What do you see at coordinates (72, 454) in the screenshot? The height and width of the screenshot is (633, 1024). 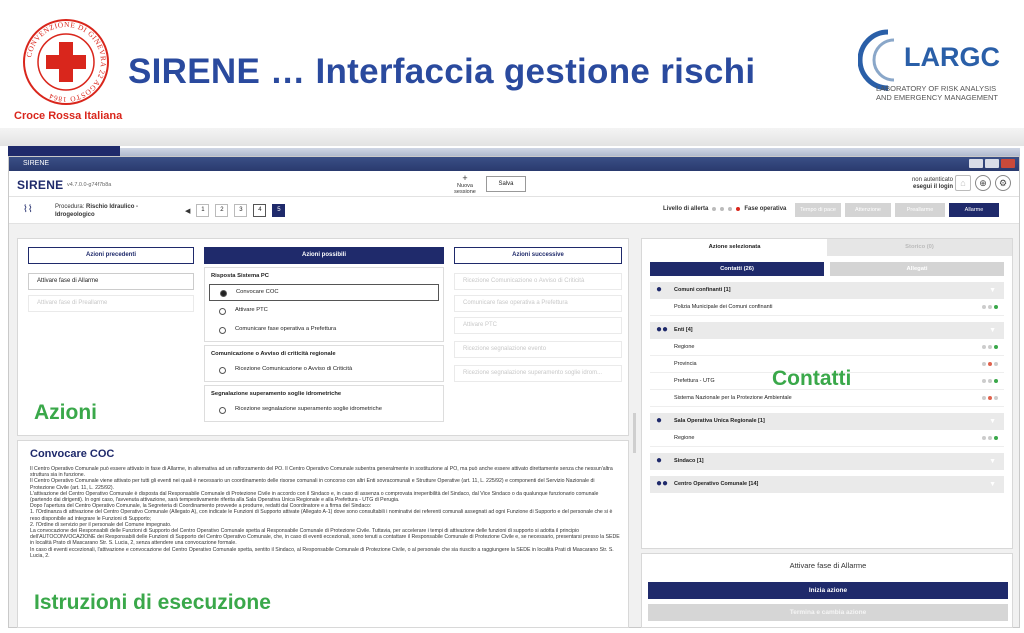 I see `instructions-title: Convocare COC` at bounding box center [72, 454].